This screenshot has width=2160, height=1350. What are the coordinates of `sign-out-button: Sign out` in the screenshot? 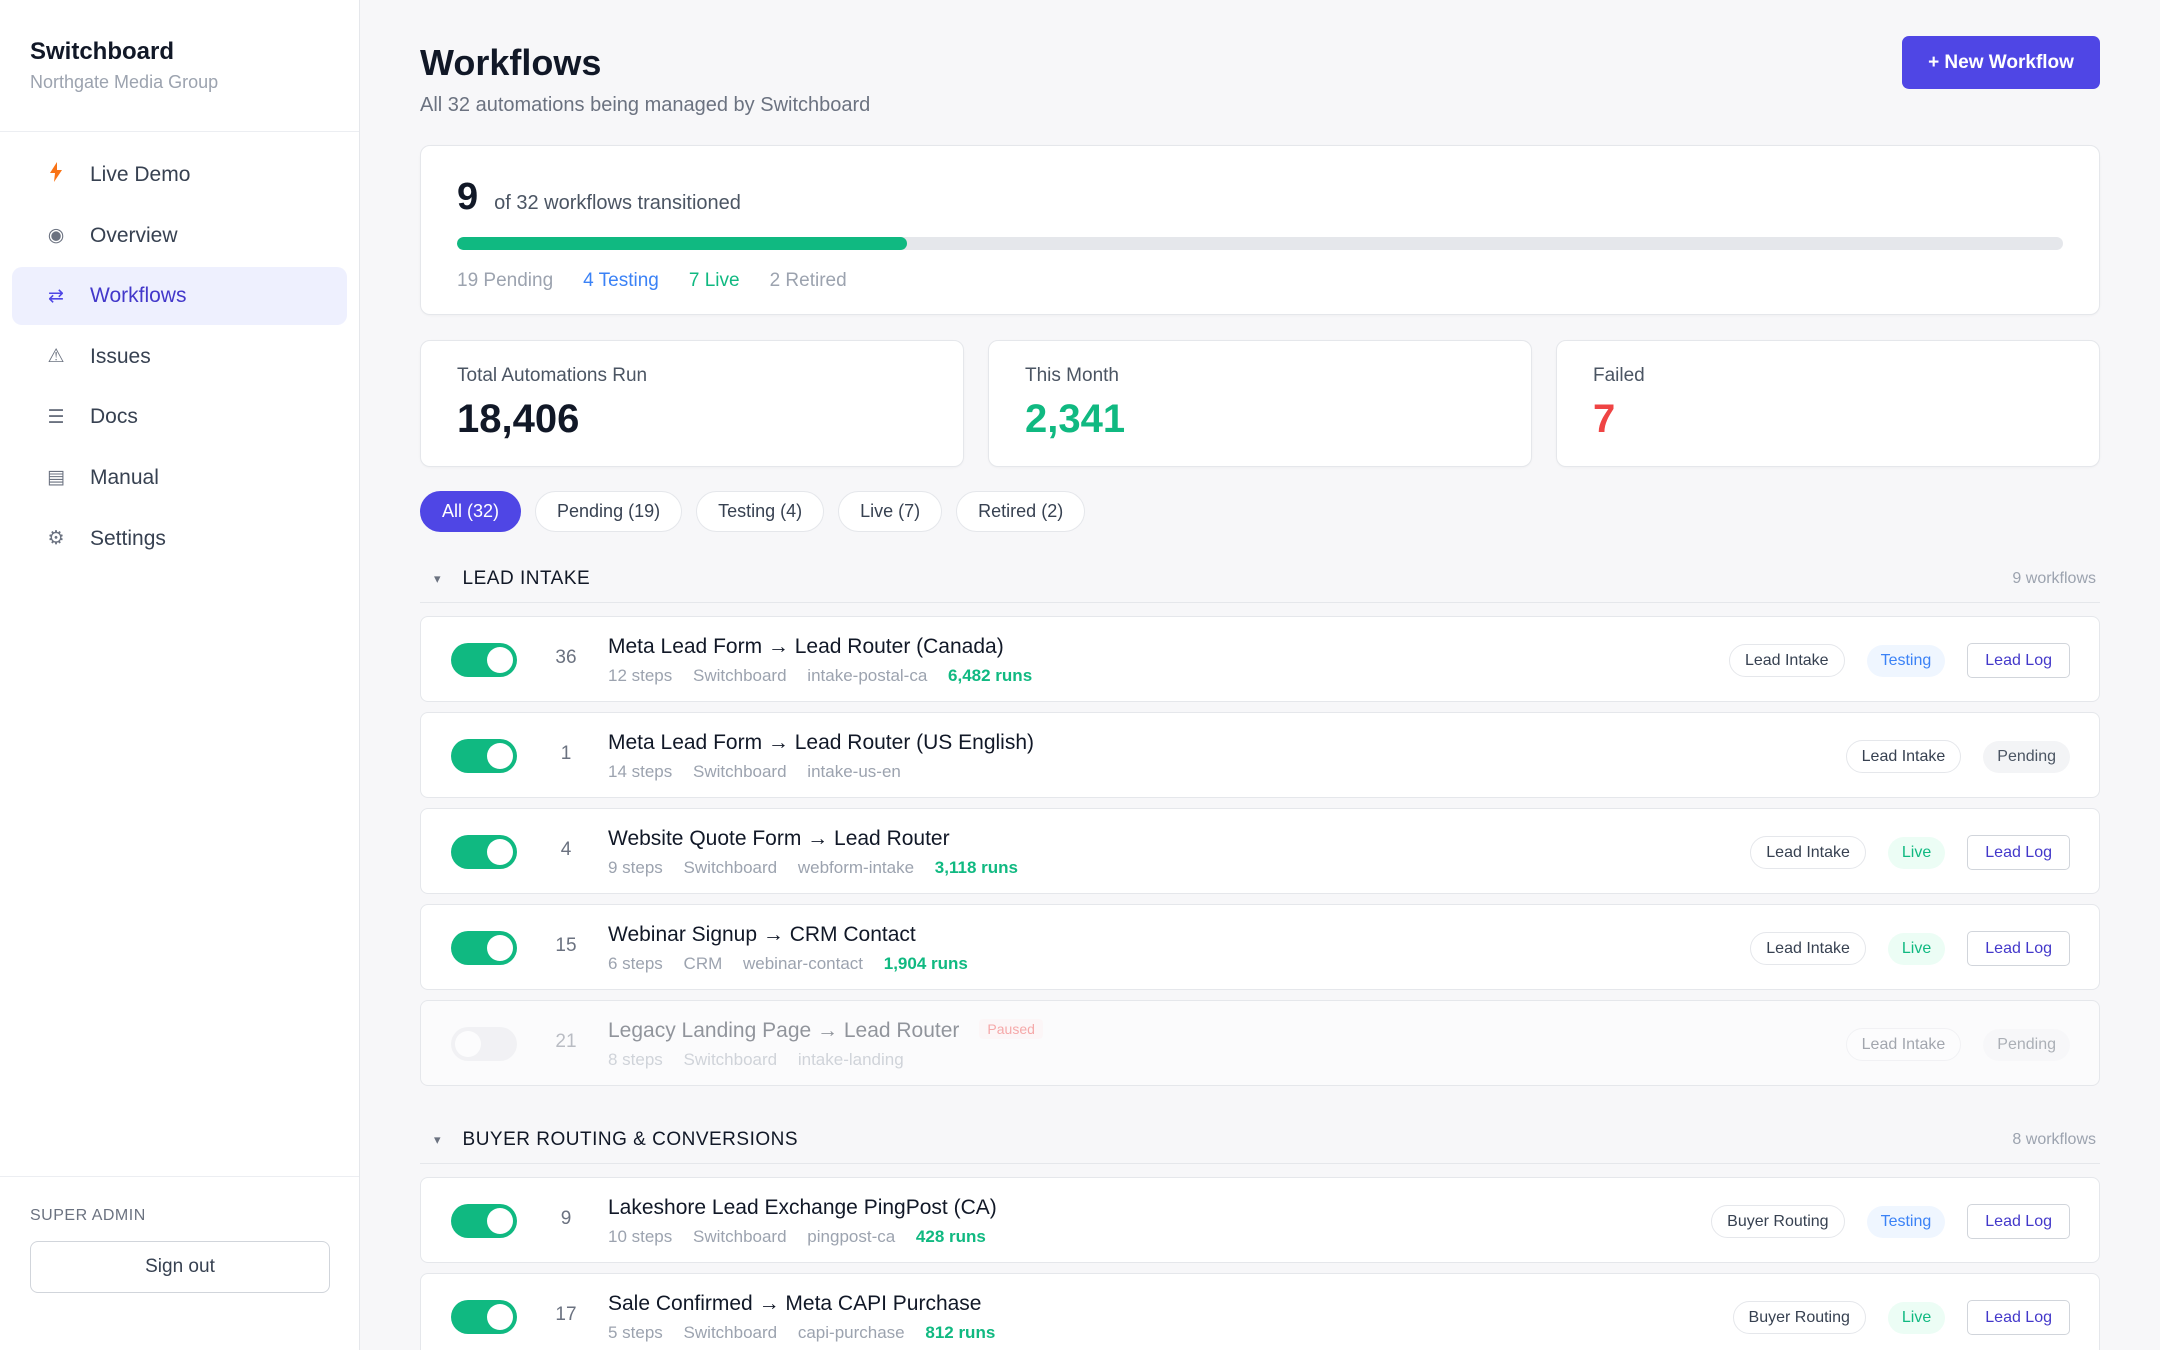 It's located at (180, 1267).